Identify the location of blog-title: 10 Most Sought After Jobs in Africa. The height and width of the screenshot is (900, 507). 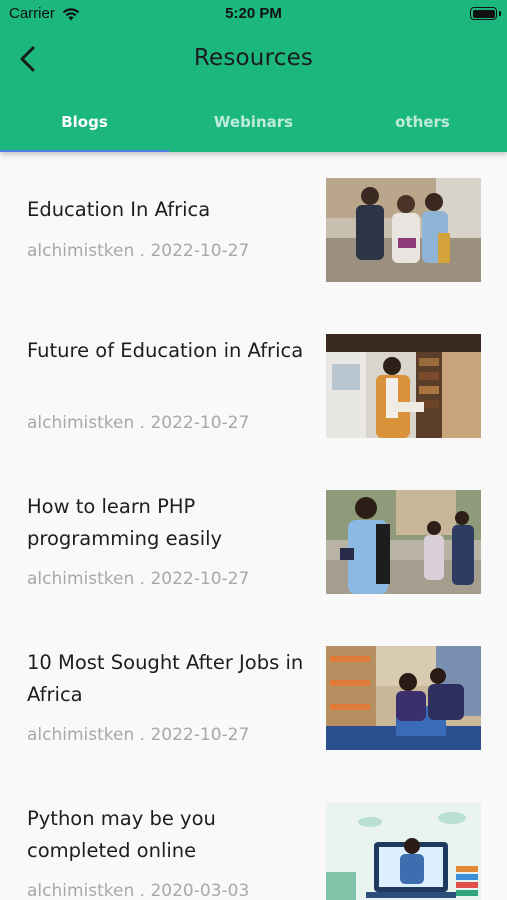
(165, 678).